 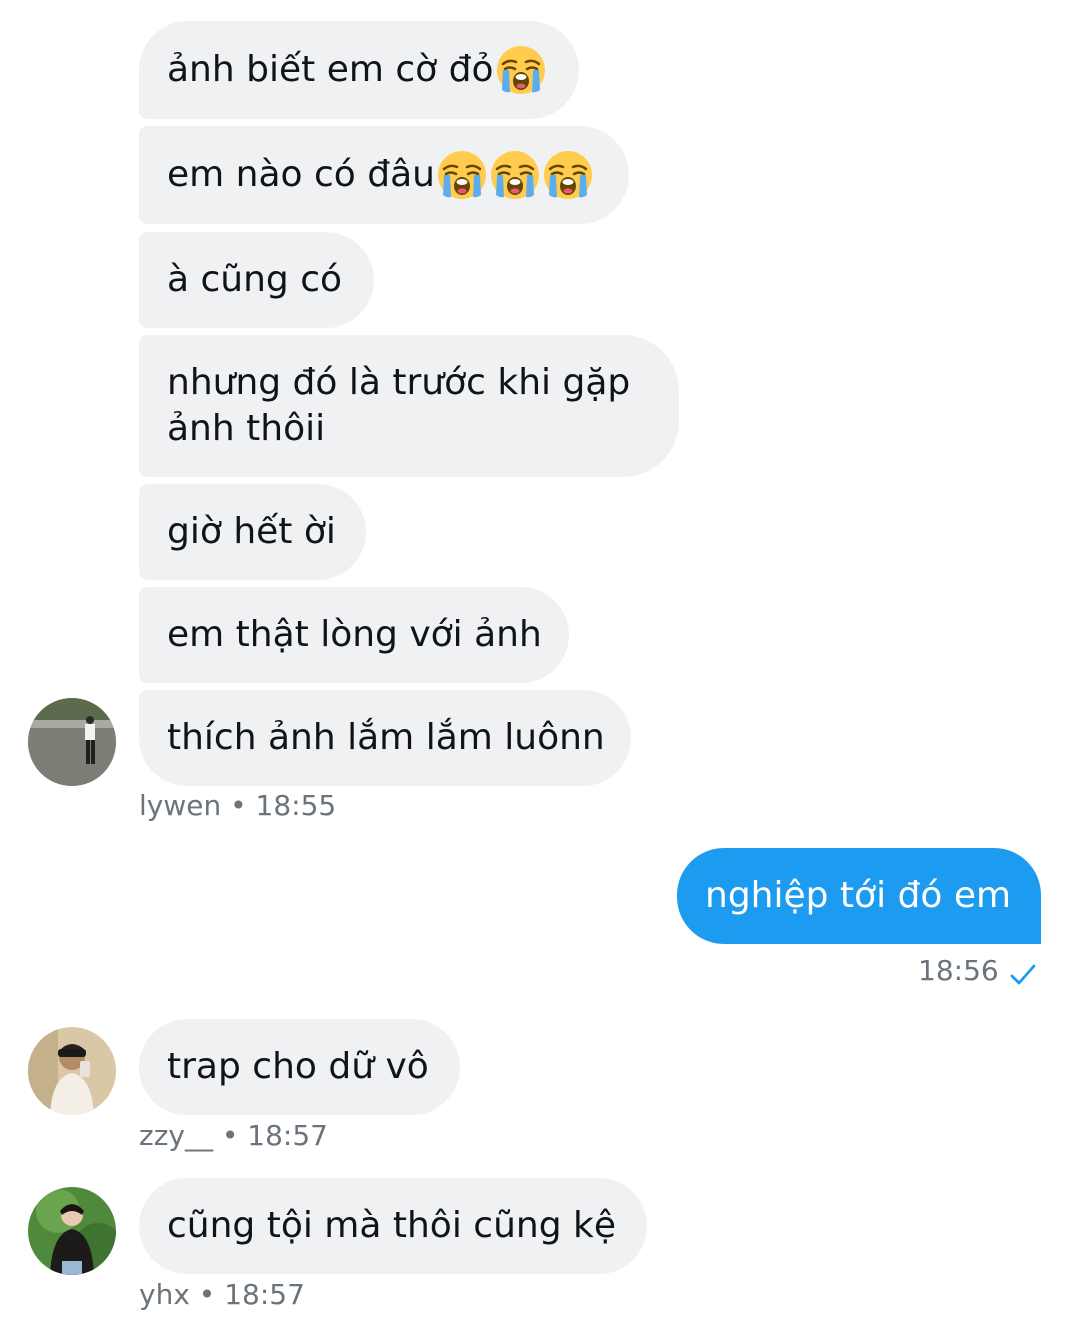 I want to click on message-bubble: à cũng có, so click(x=256, y=280).